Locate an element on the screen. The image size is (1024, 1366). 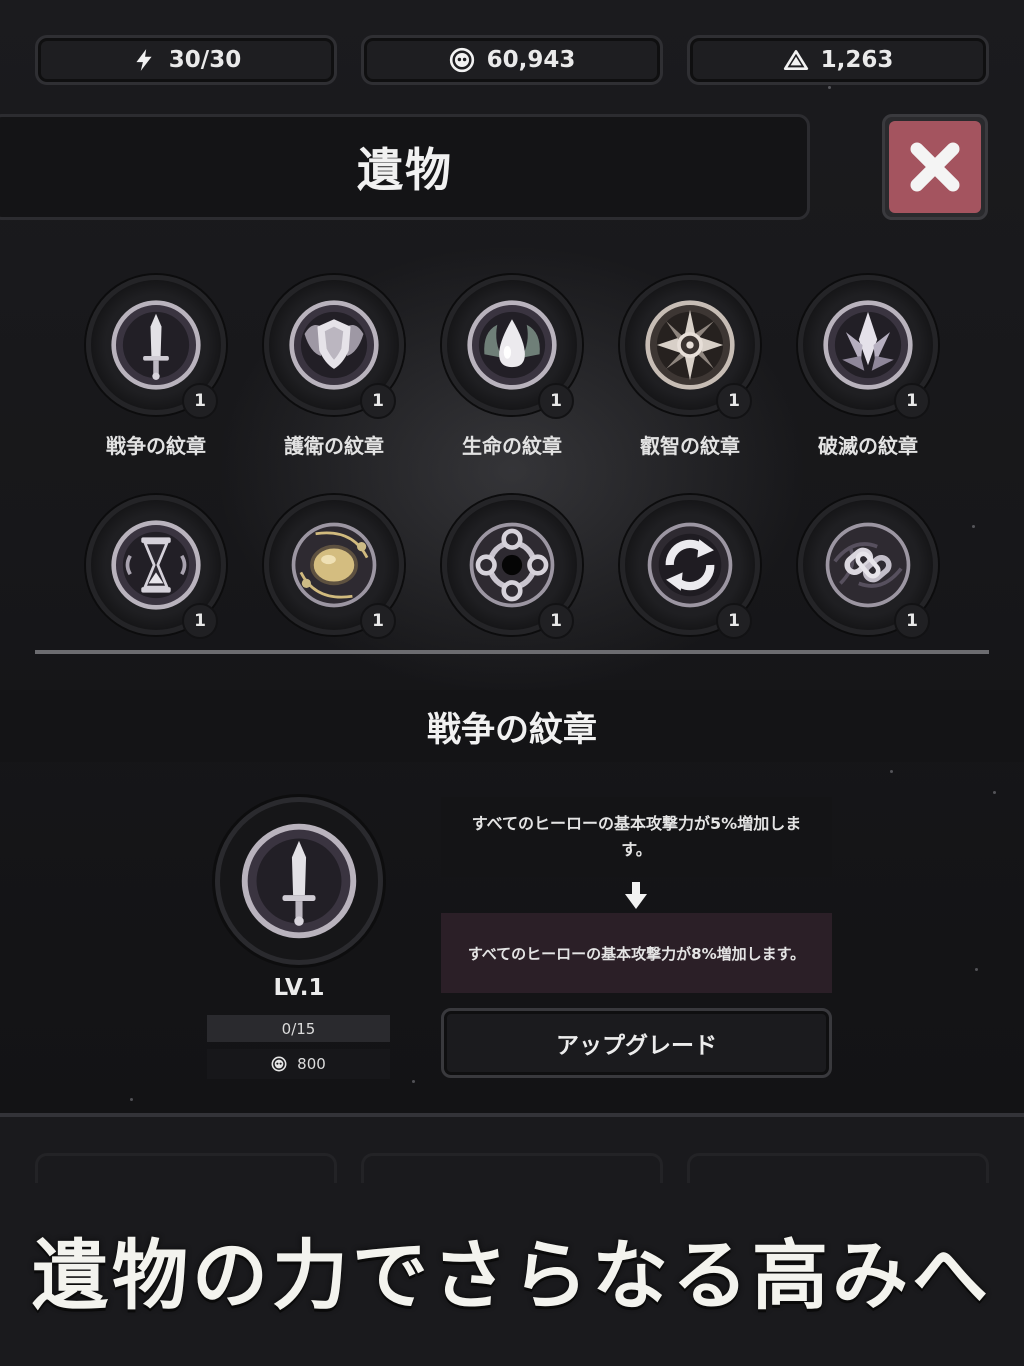
droplet-emblem-icon is located at coordinates (512, 345).